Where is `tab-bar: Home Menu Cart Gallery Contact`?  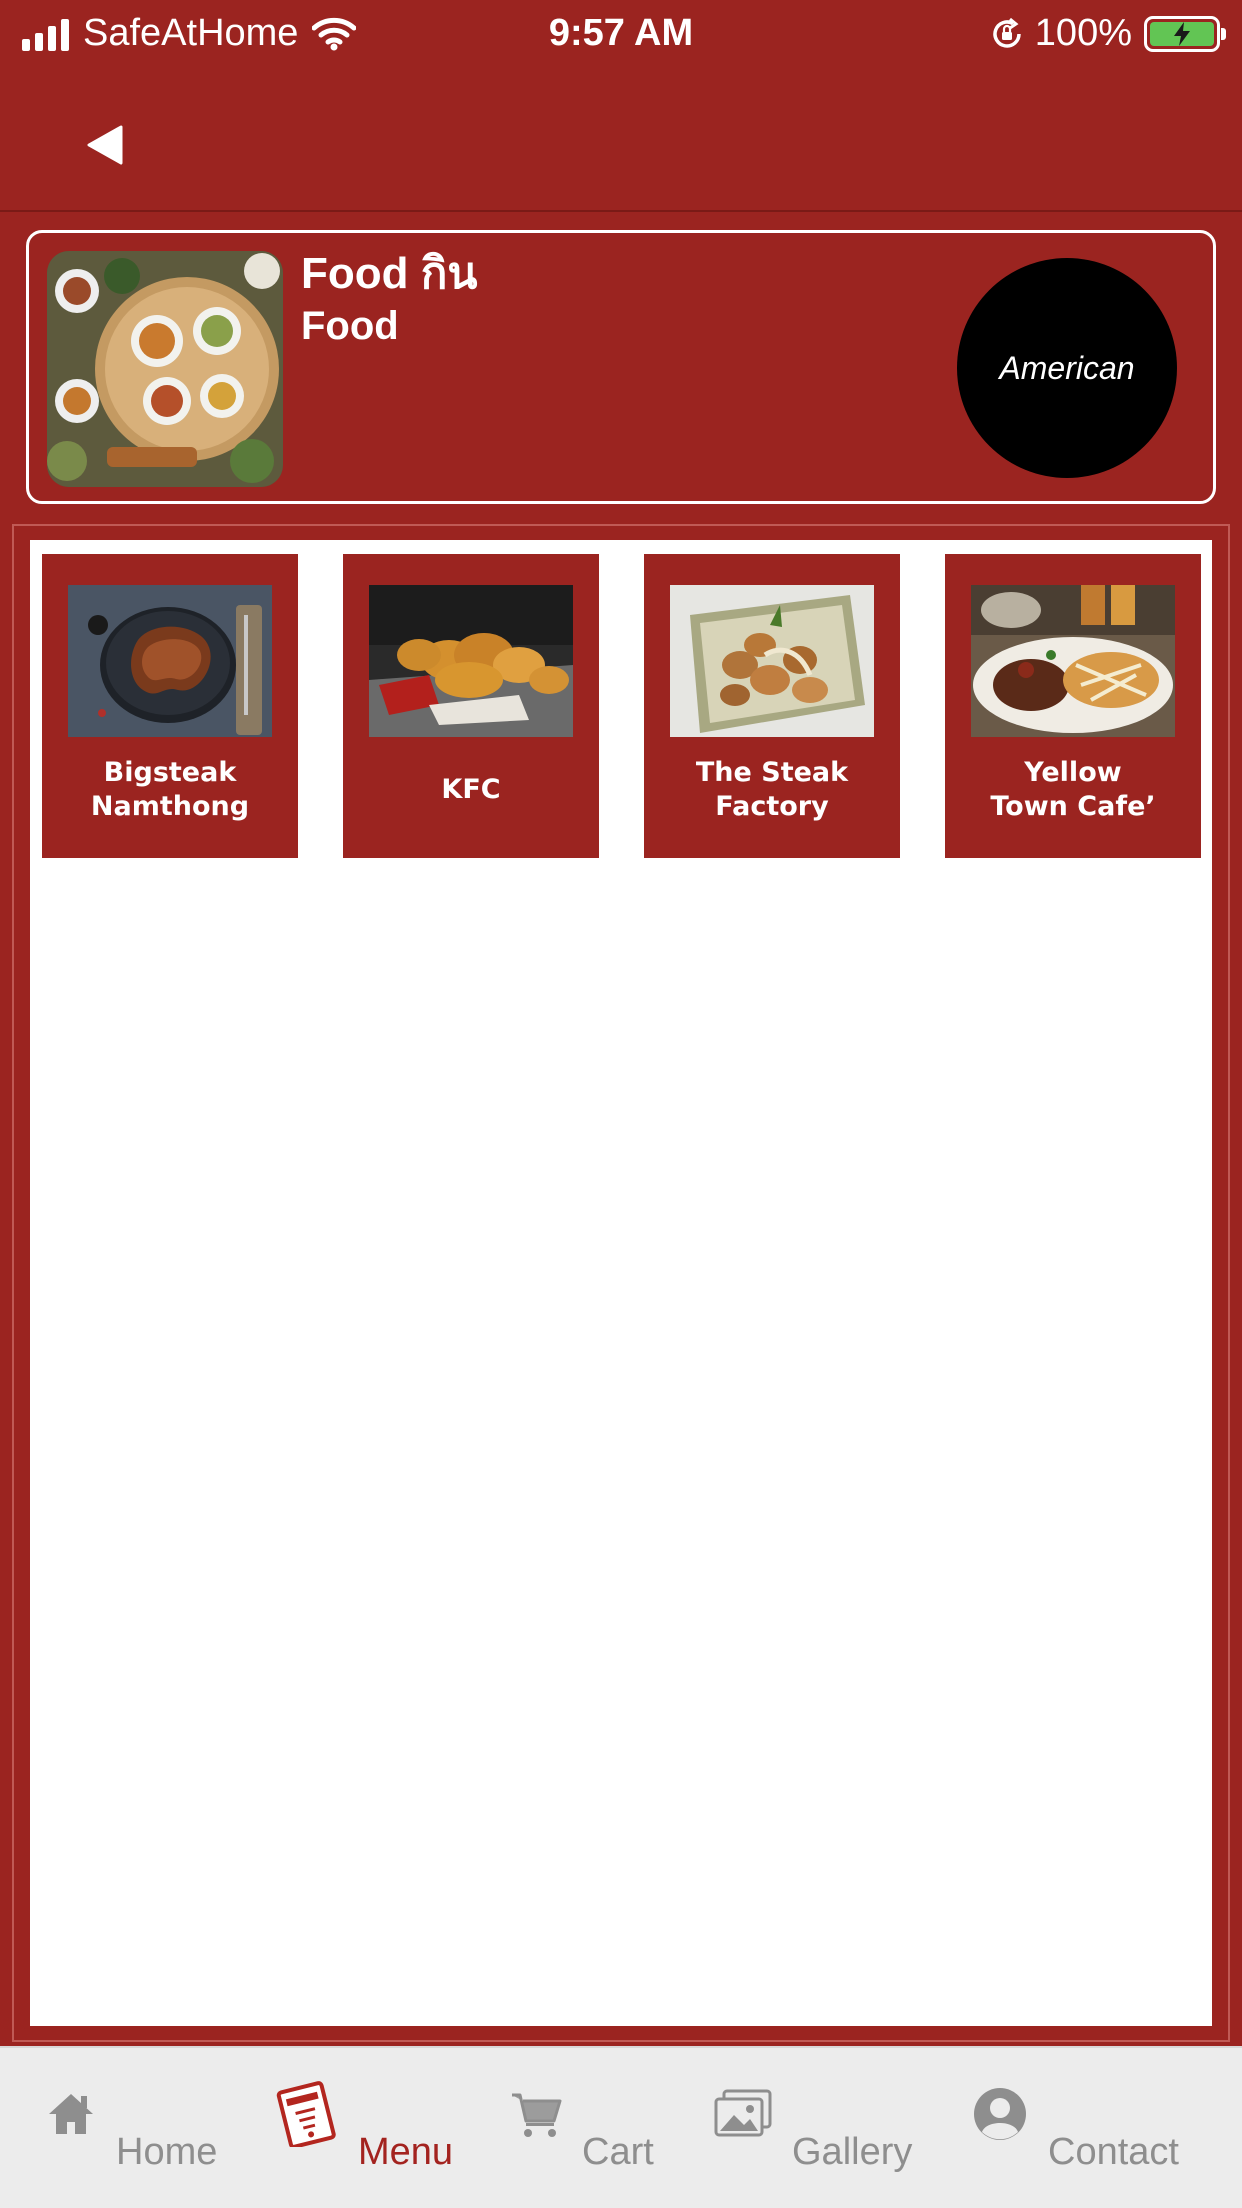 tab-bar: Home Menu Cart Gallery Contact is located at coordinates (621, 2127).